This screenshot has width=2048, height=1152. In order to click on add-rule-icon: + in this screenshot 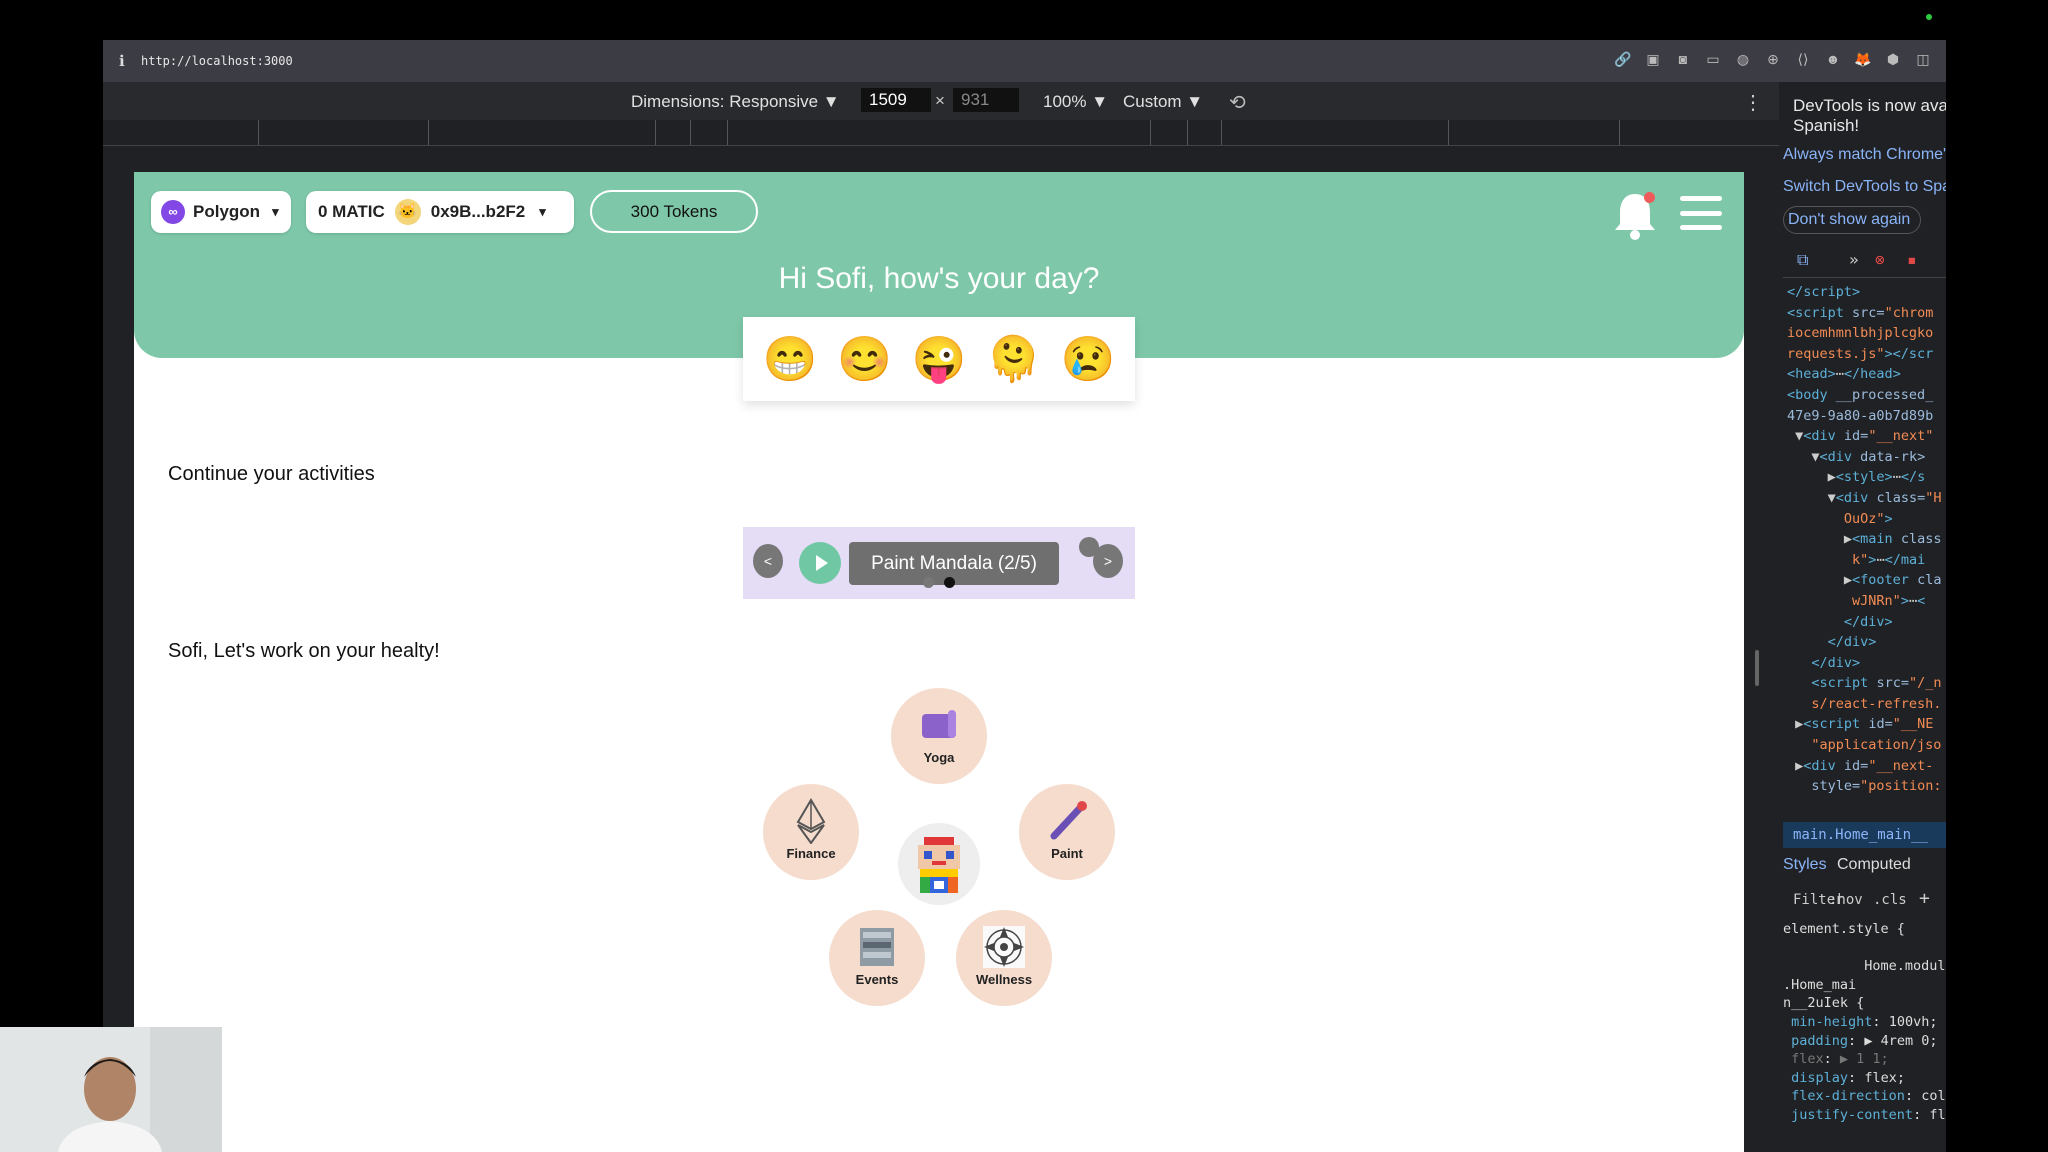, I will do `click(1924, 898)`.